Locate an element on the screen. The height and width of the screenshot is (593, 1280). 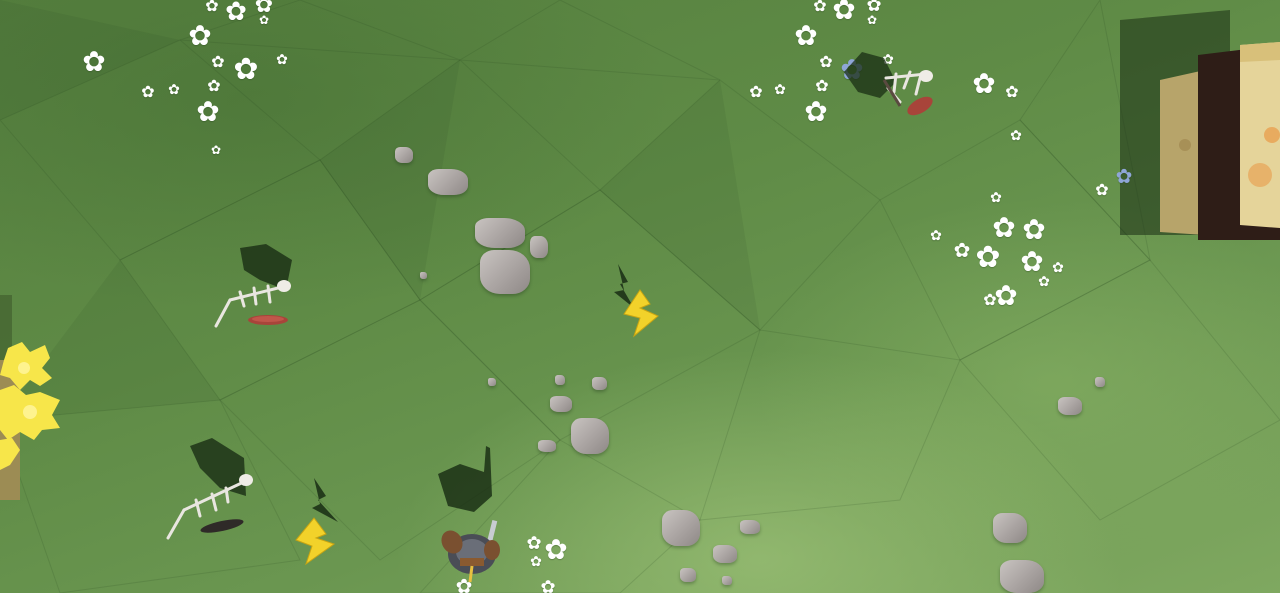
flower-blue: ✿ is located at coordinates (1124, 176).